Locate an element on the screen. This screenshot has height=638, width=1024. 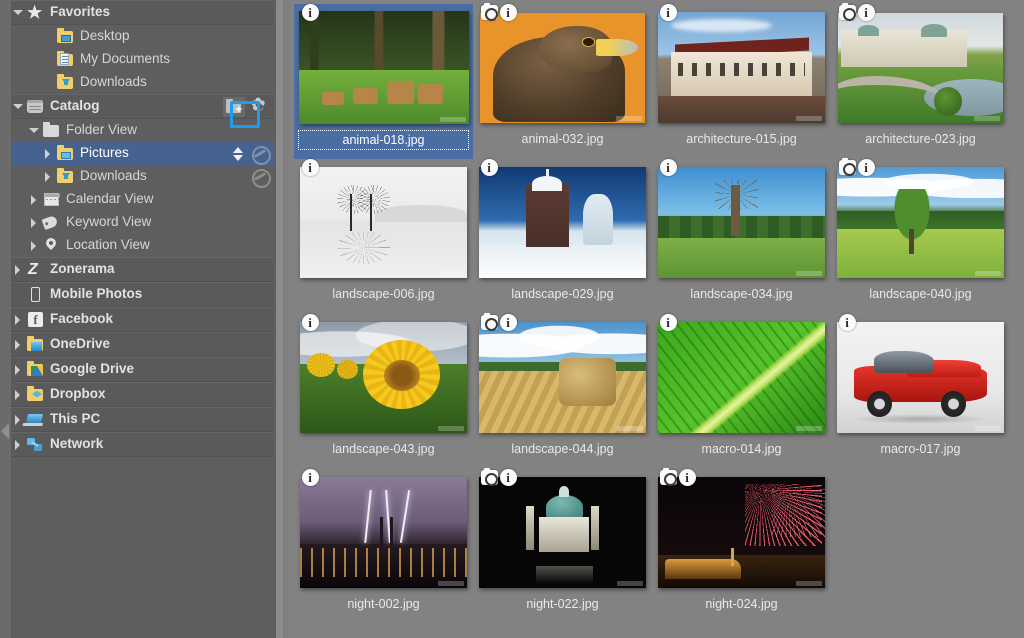
thumbnail-filename: night-002.jpg is located at coordinates (383, 605).